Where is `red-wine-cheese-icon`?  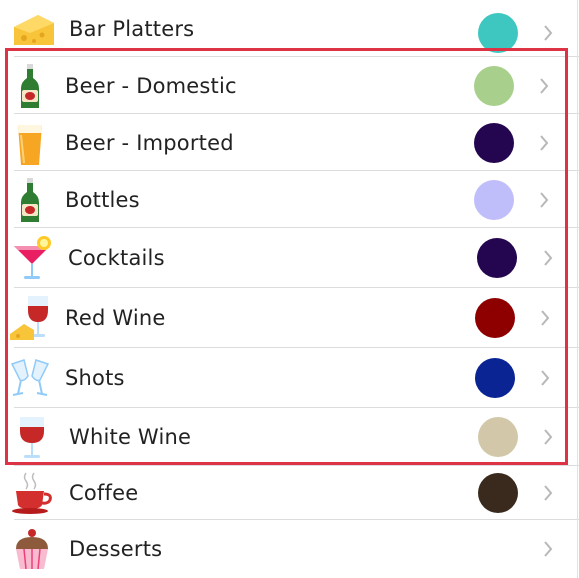 red-wine-cheese-icon is located at coordinates (30, 318).